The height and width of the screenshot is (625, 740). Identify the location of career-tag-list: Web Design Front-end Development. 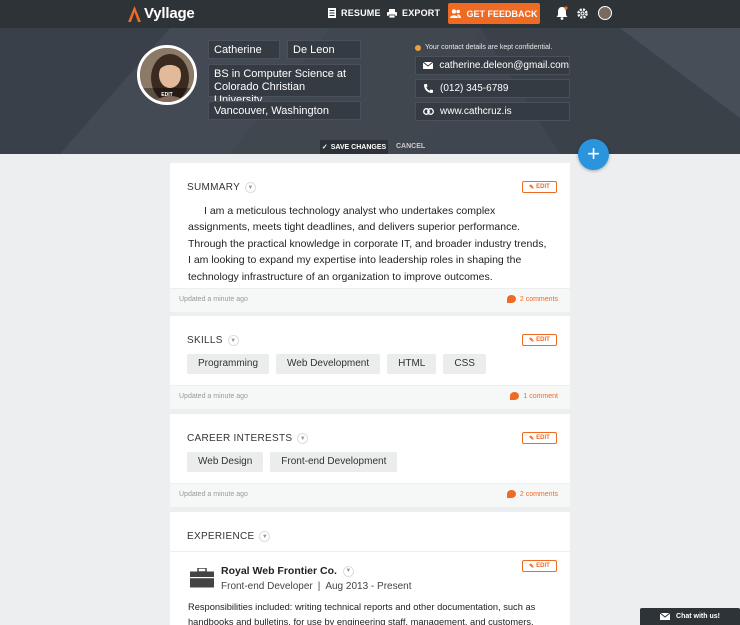
(292, 462).